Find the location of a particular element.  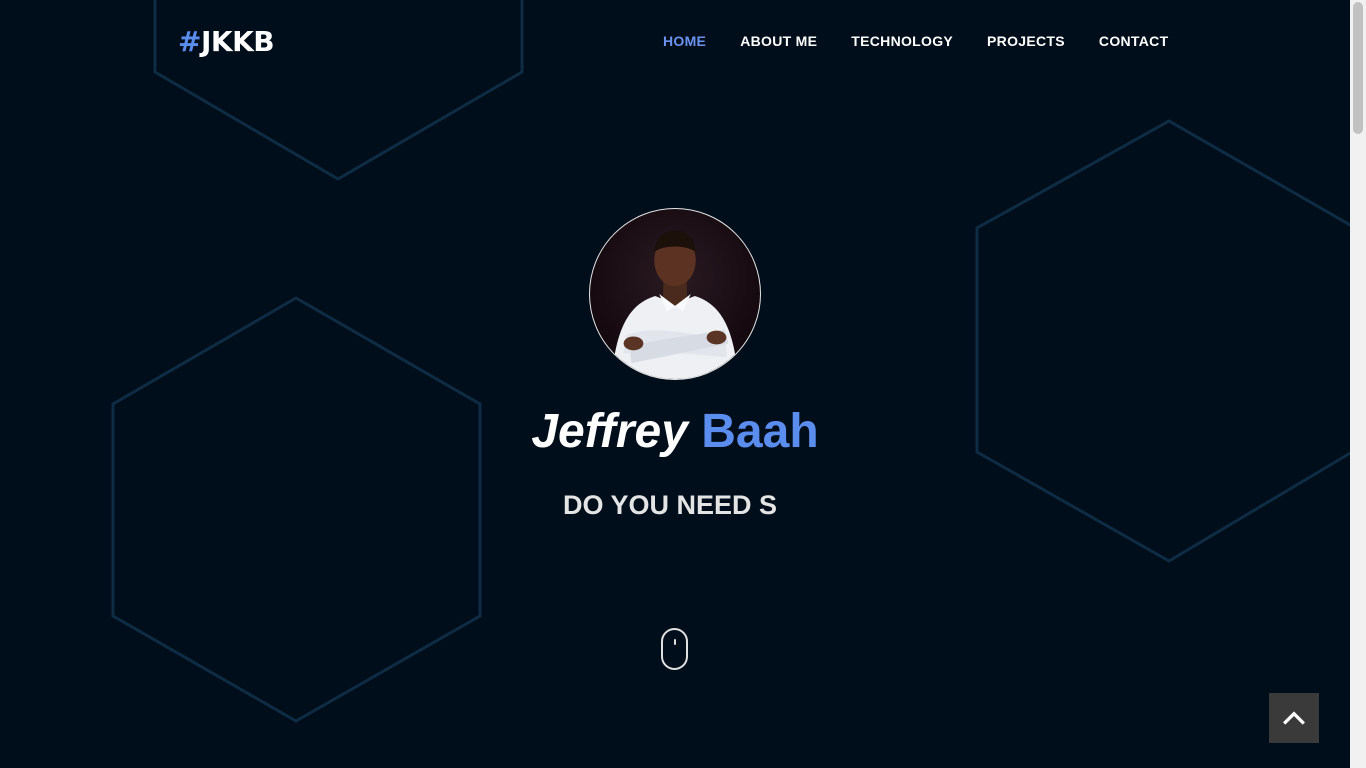

mouse-scroll-icon is located at coordinates (674, 649).